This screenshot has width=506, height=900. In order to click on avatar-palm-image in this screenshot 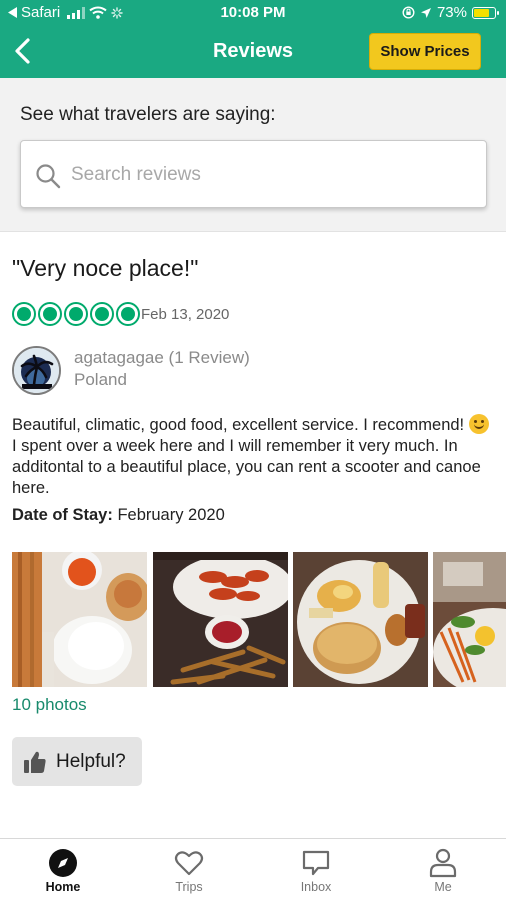, I will do `click(36, 370)`.